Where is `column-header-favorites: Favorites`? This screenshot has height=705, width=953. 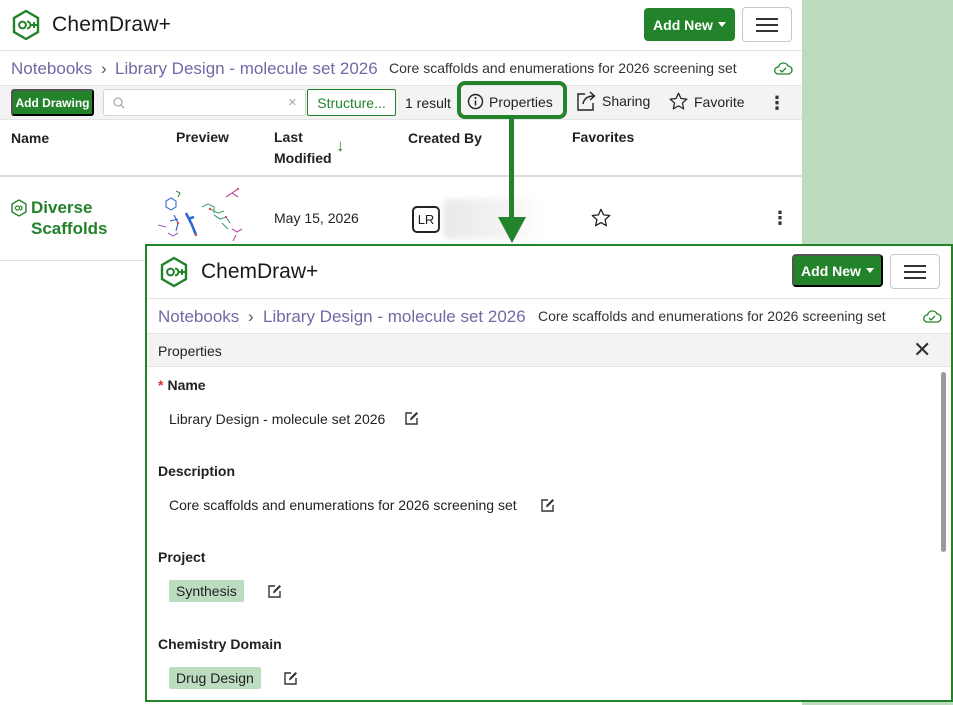
column-header-favorites: Favorites is located at coordinates (603, 137).